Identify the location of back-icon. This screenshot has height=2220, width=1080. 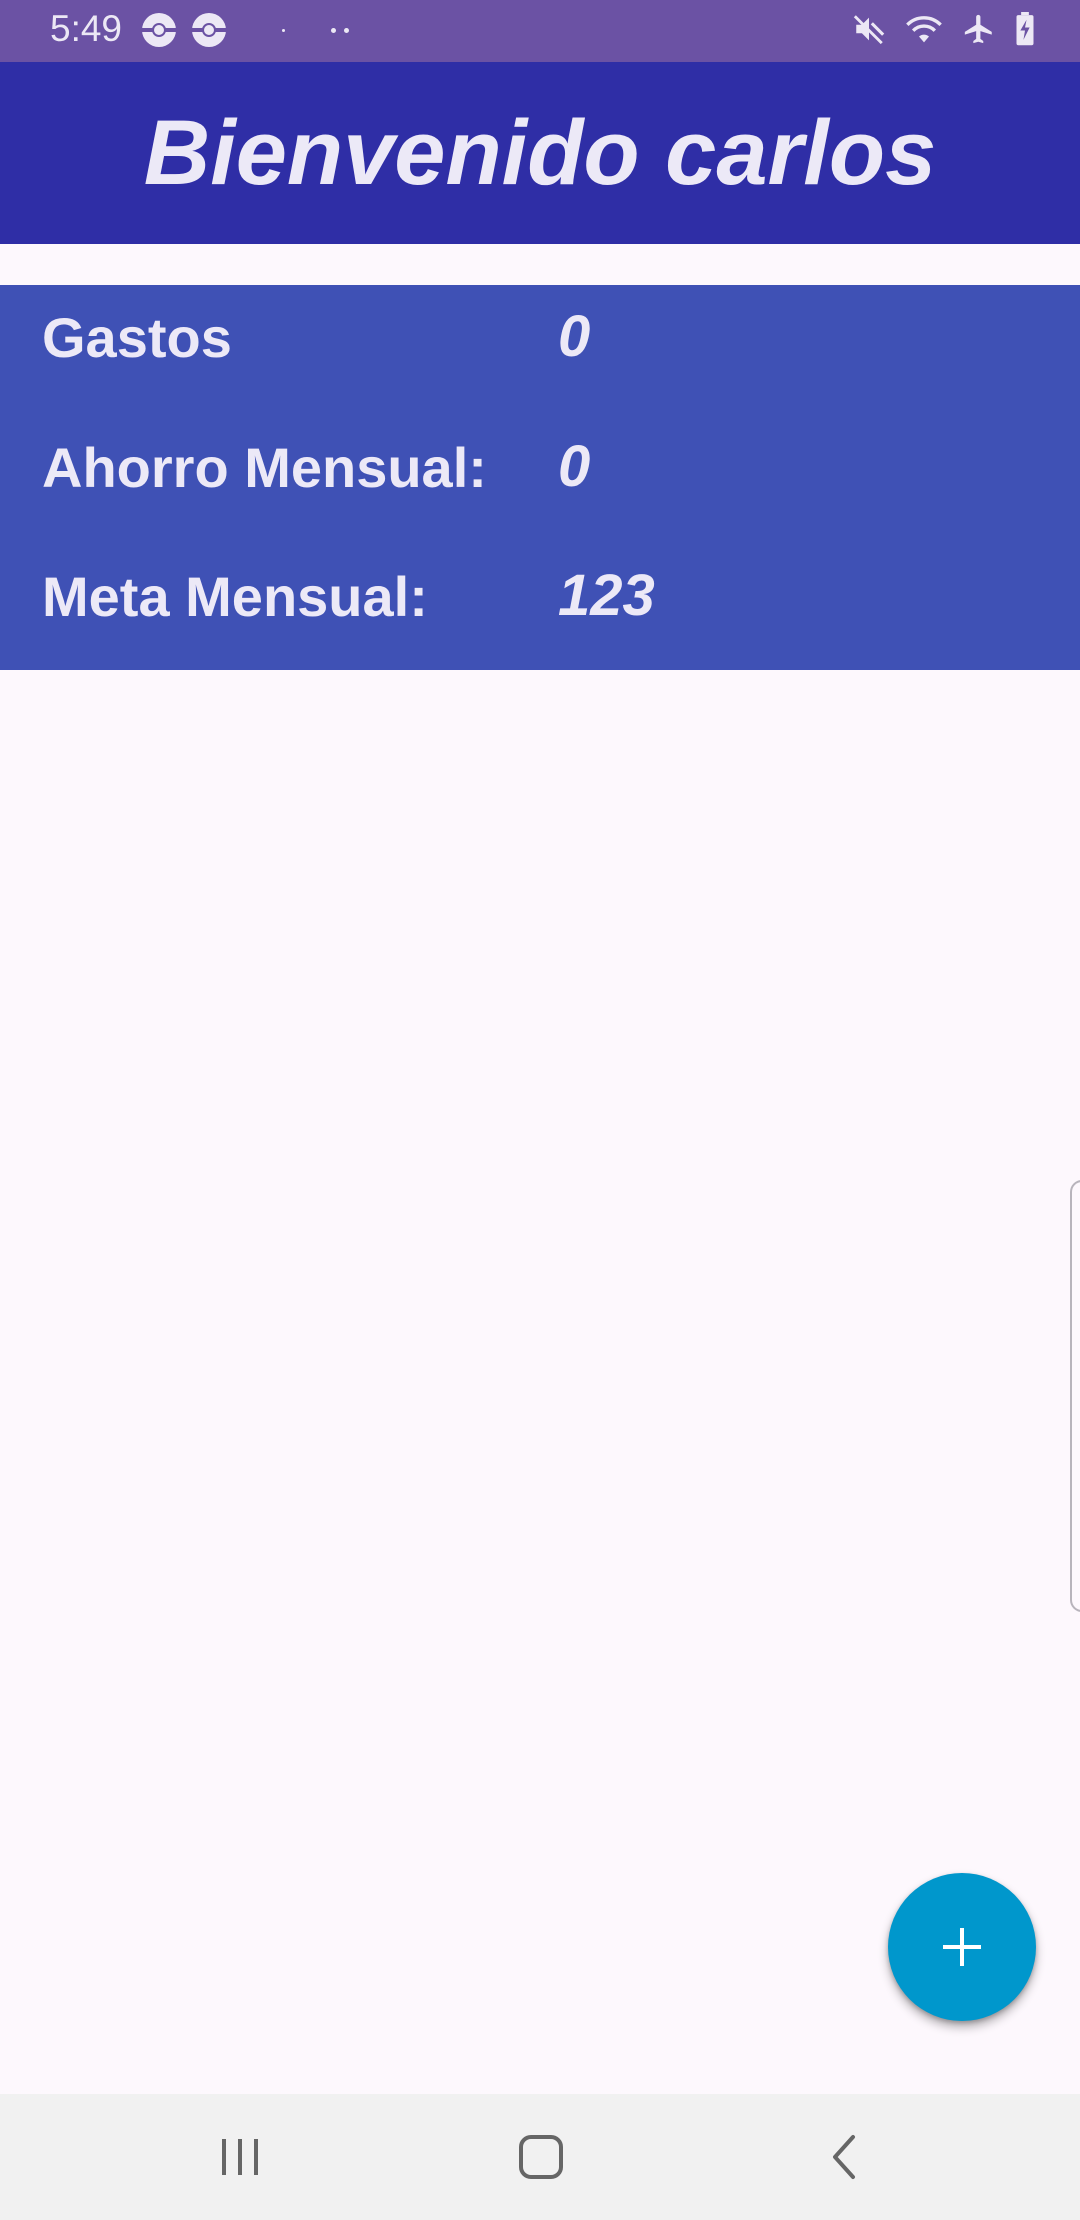
(844, 2157).